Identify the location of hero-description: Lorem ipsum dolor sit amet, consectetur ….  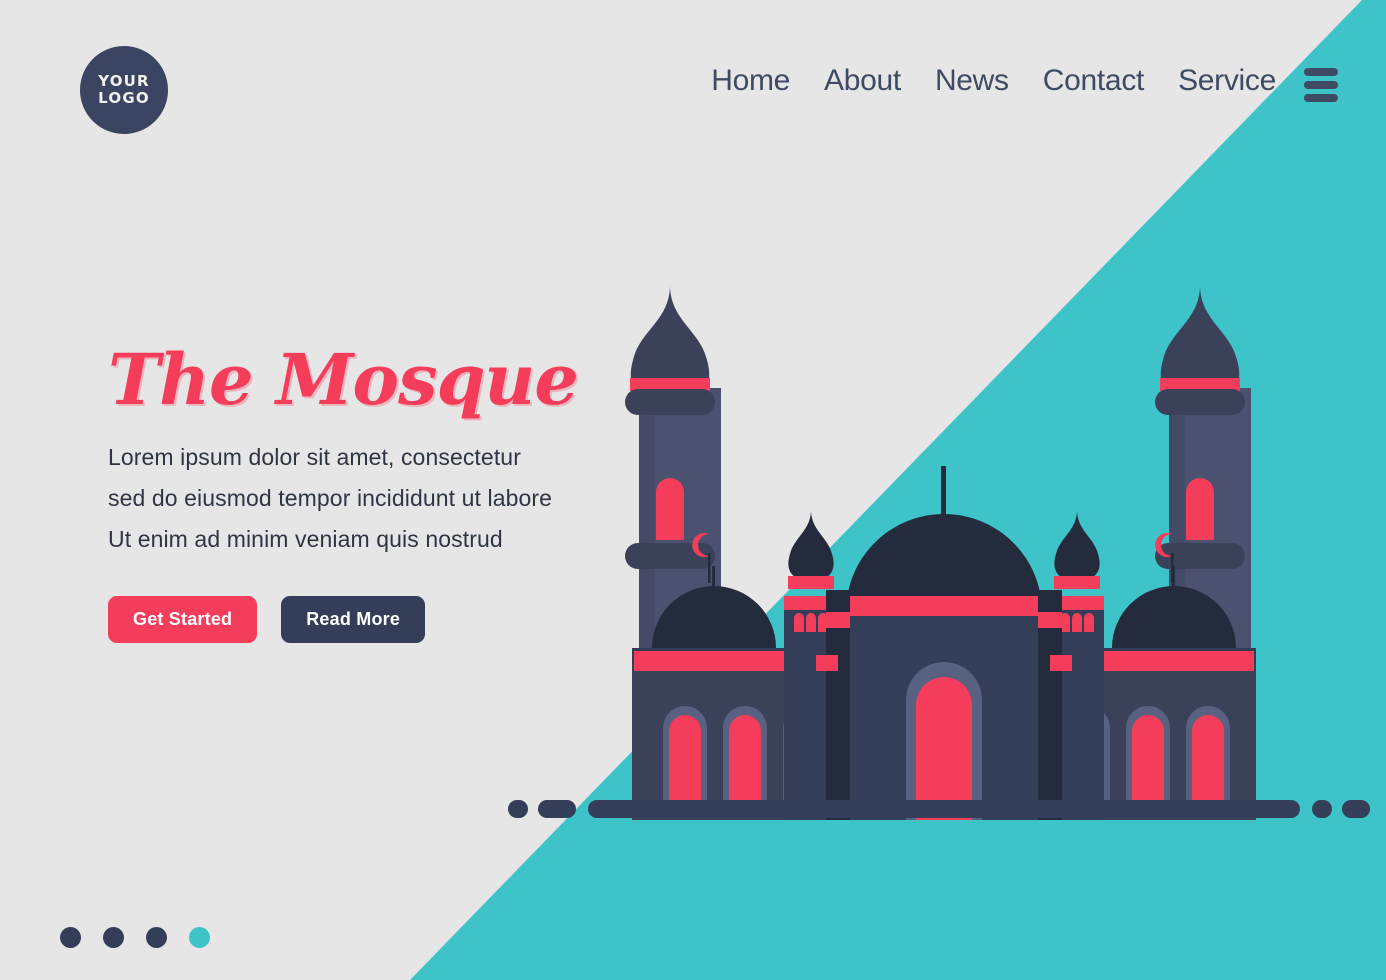
(368, 498).